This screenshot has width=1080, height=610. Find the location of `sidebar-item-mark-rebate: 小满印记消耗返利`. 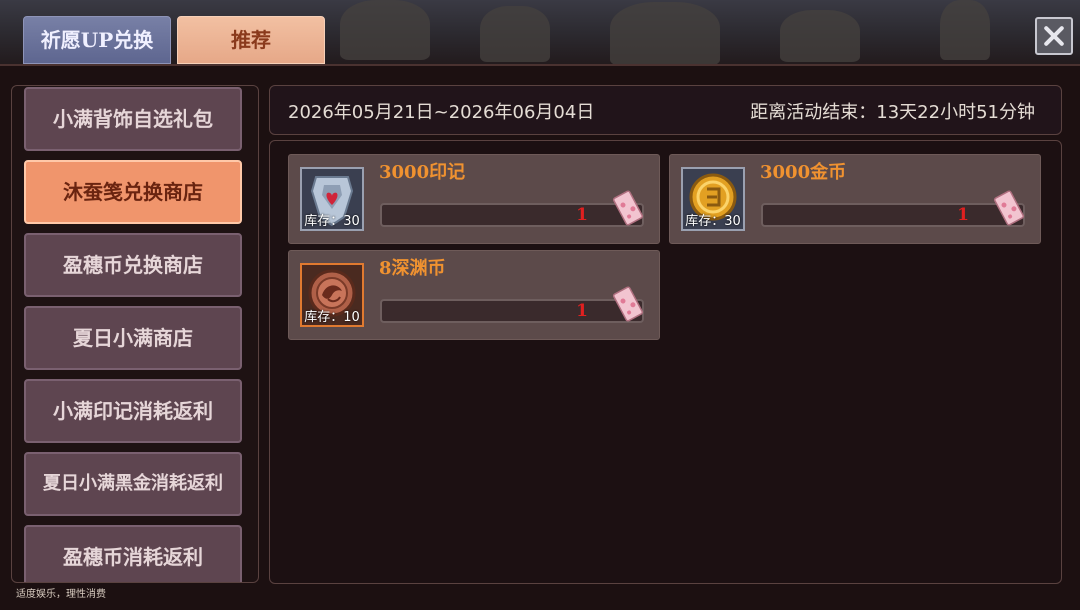

sidebar-item-mark-rebate: 小满印记消耗返利 is located at coordinates (133, 411).